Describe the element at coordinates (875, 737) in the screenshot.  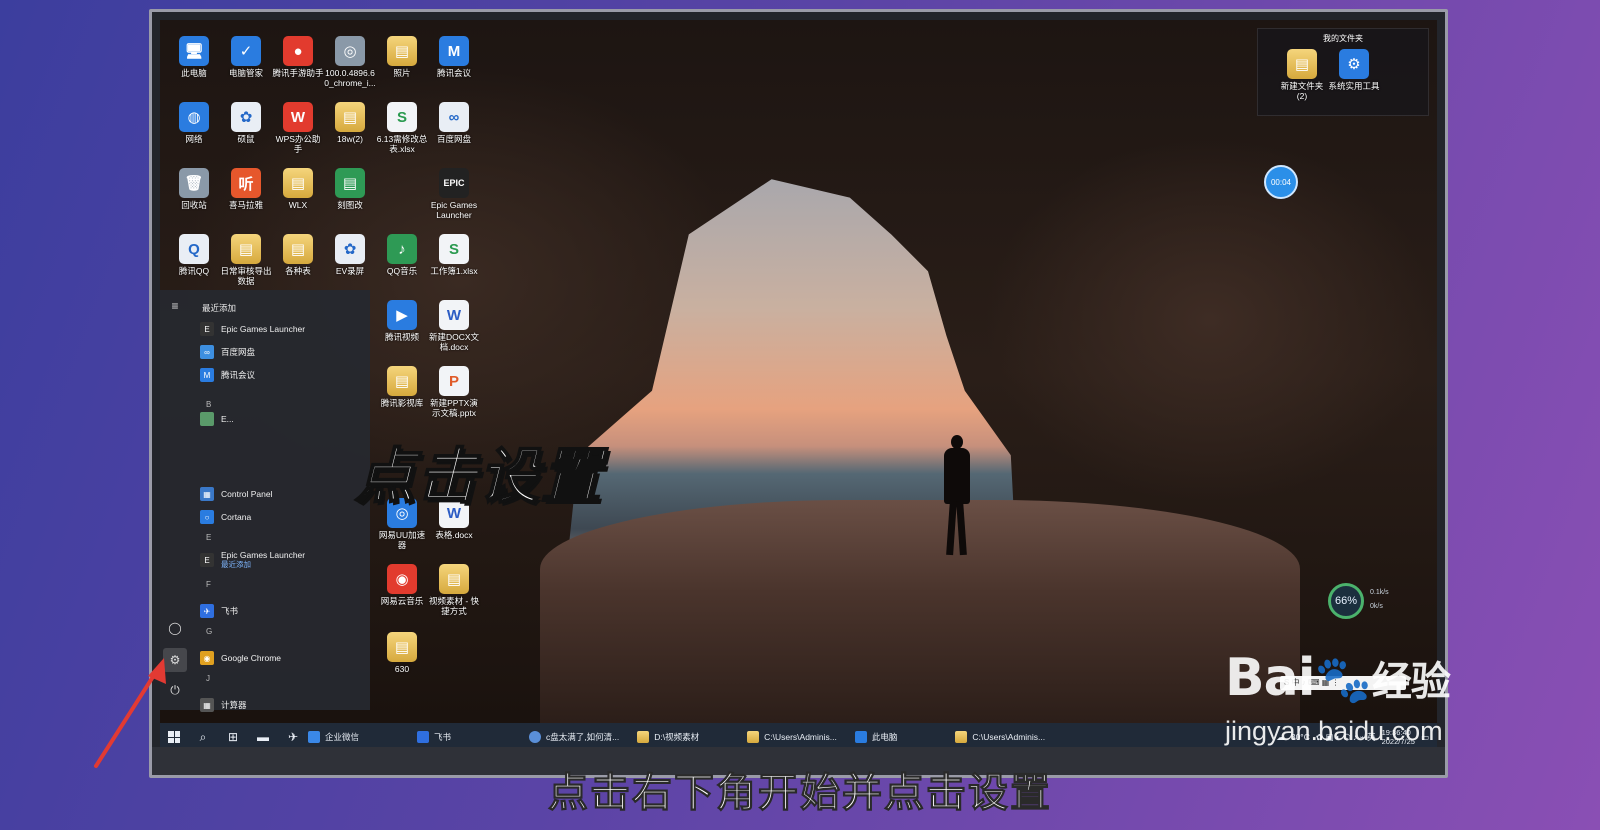
I see `taskbar-app-this-pc: 此电脑` at that location.